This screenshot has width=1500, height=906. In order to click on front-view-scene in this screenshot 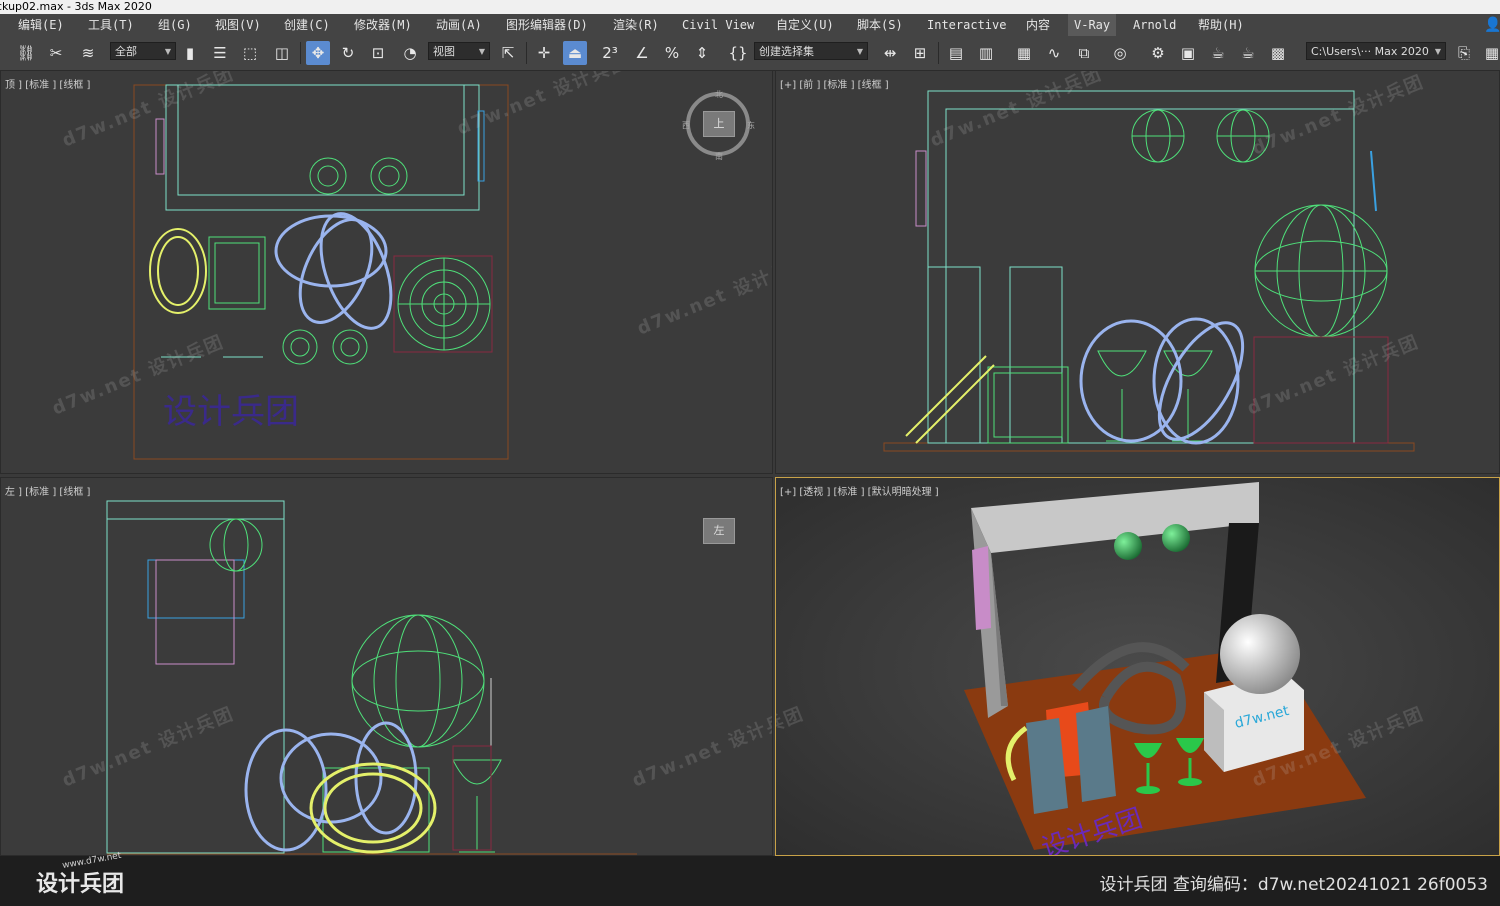, I will do `click(1149, 271)`.